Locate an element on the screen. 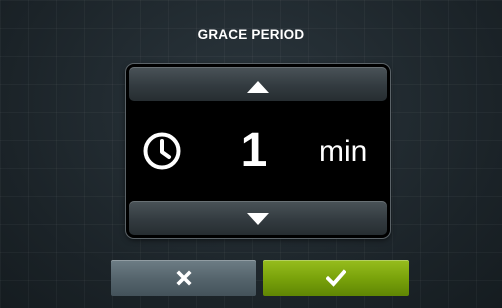 The height and width of the screenshot is (308, 502). triangle-down-icon is located at coordinates (258, 219).